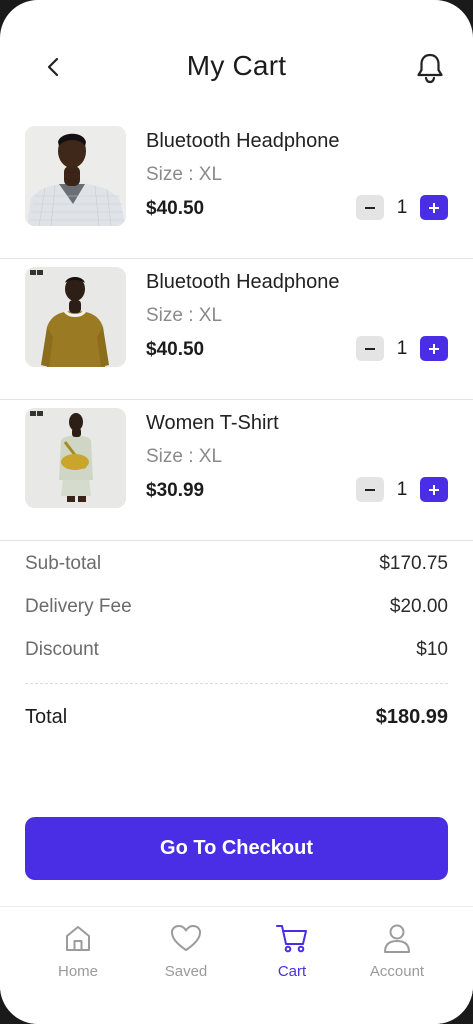 Image resolution: width=473 pixels, height=1024 pixels. What do you see at coordinates (397, 971) in the screenshot?
I see `tab-label: Account` at bounding box center [397, 971].